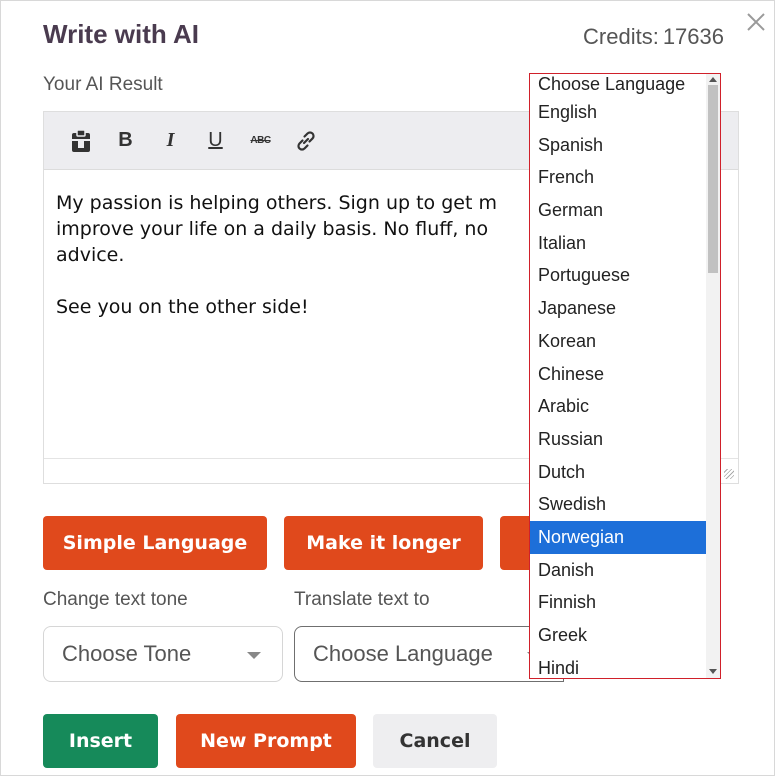  What do you see at coordinates (260, 141) in the screenshot?
I see `strikethrough-button: ABC` at bounding box center [260, 141].